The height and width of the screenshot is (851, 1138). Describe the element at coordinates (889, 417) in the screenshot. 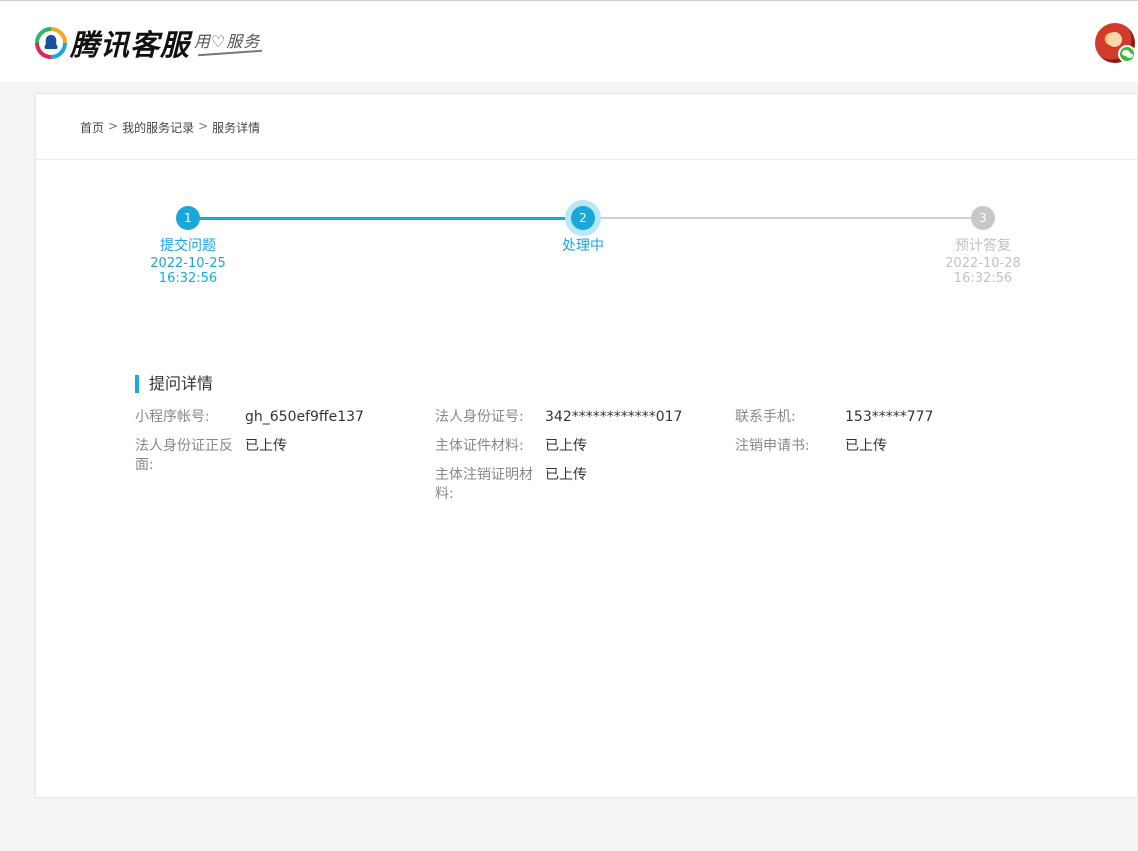

I see `detail-value: 153*****777` at that location.